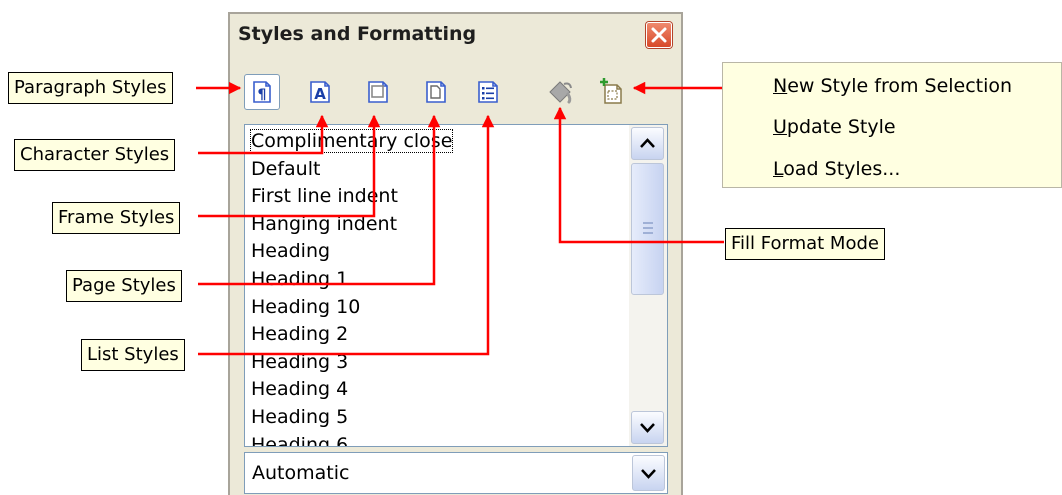 The height and width of the screenshot is (495, 1062). What do you see at coordinates (436, 439) in the screenshot?
I see `list-item: Heading 6` at bounding box center [436, 439].